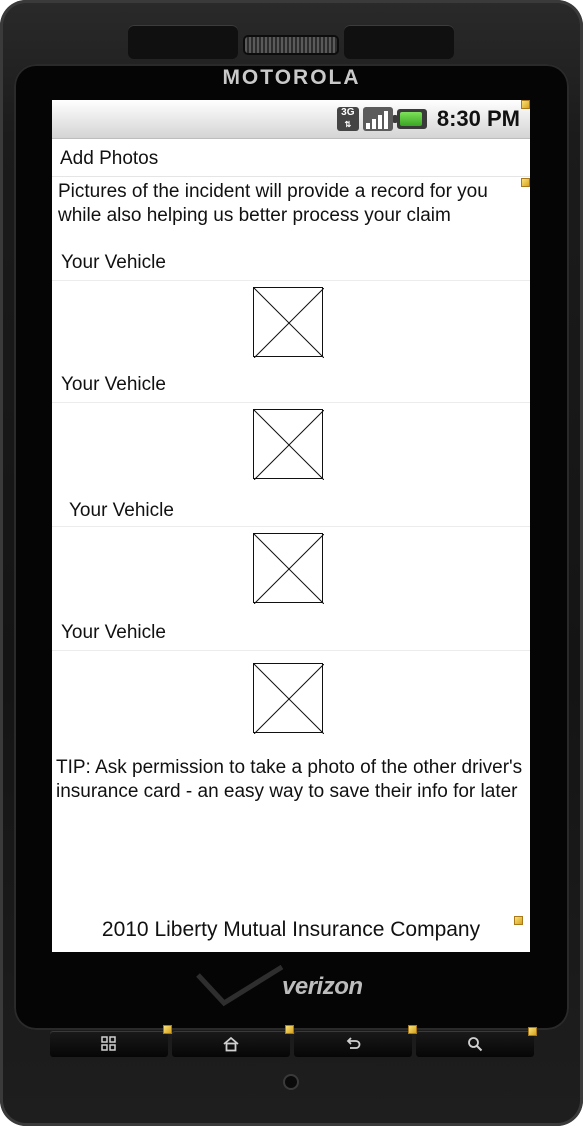 The width and height of the screenshot is (583, 1126). Describe the element at coordinates (291, 158) in the screenshot. I see `title-bar: Add Photos` at that location.